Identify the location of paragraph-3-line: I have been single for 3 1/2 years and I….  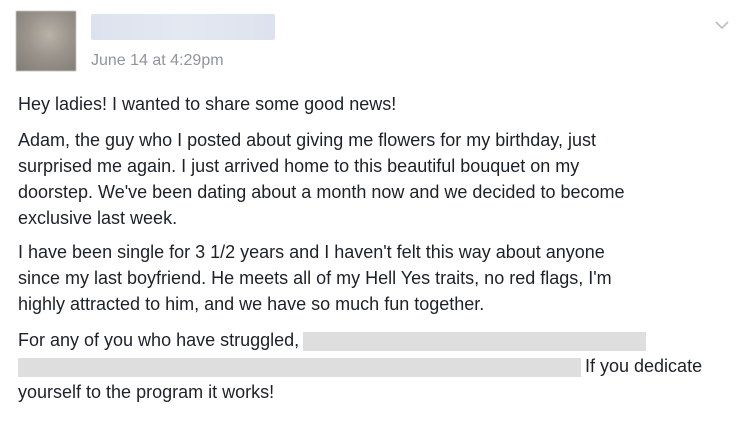
(311, 252).